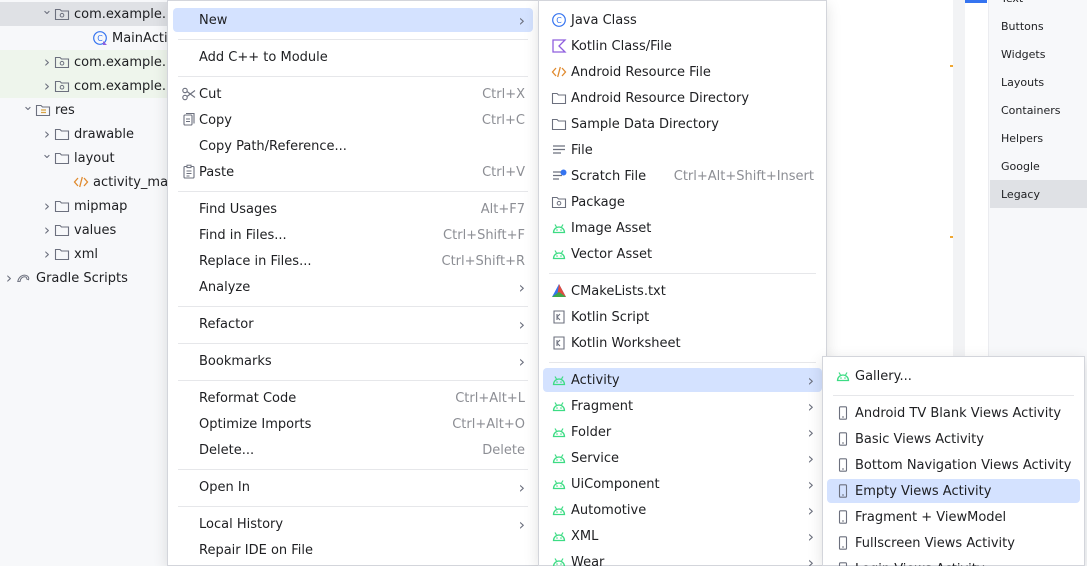  Describe the element at coordinates (84, 110) in the screenshot. I see `tree-item-res: ⌄ res` at that location.